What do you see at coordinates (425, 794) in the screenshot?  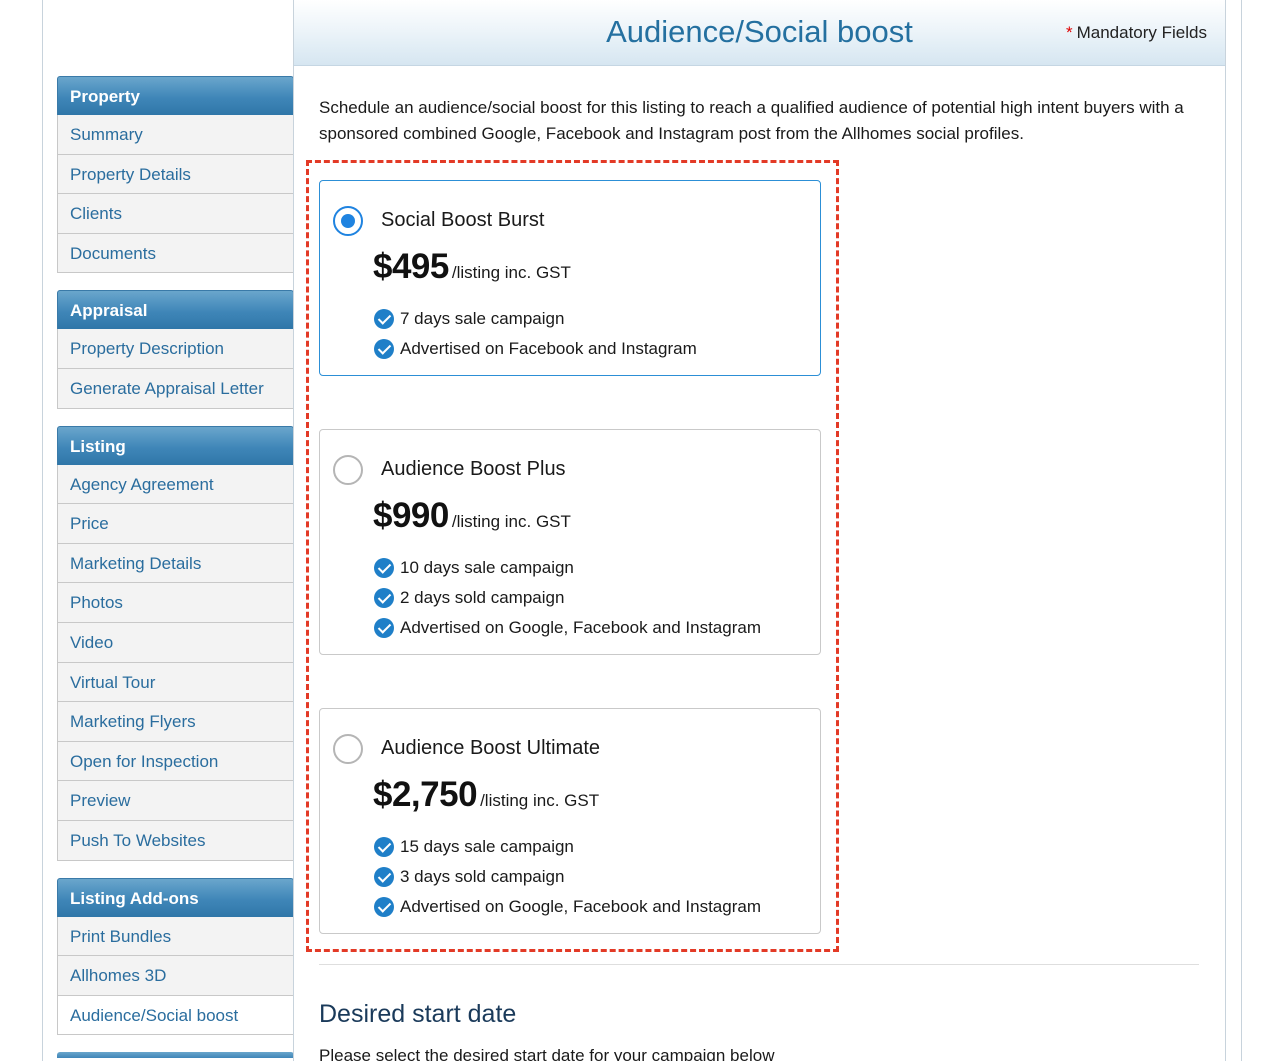 I see `plan-price: $2,750` at bounding box center [425, 794].